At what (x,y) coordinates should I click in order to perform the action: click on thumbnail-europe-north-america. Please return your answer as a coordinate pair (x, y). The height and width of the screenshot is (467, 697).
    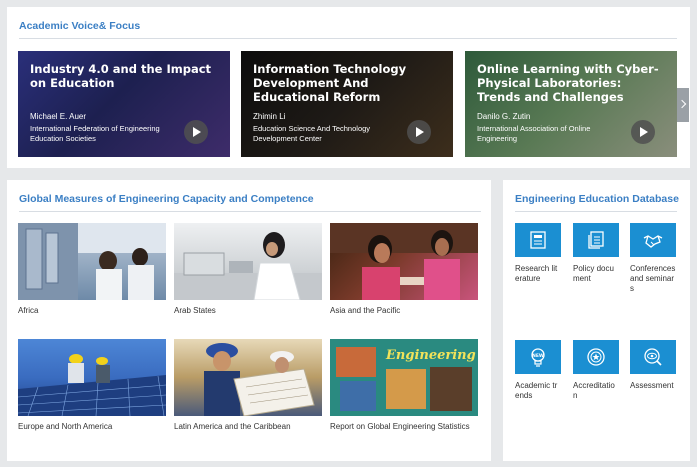
    Looking at the image, I should click on (92, 377).